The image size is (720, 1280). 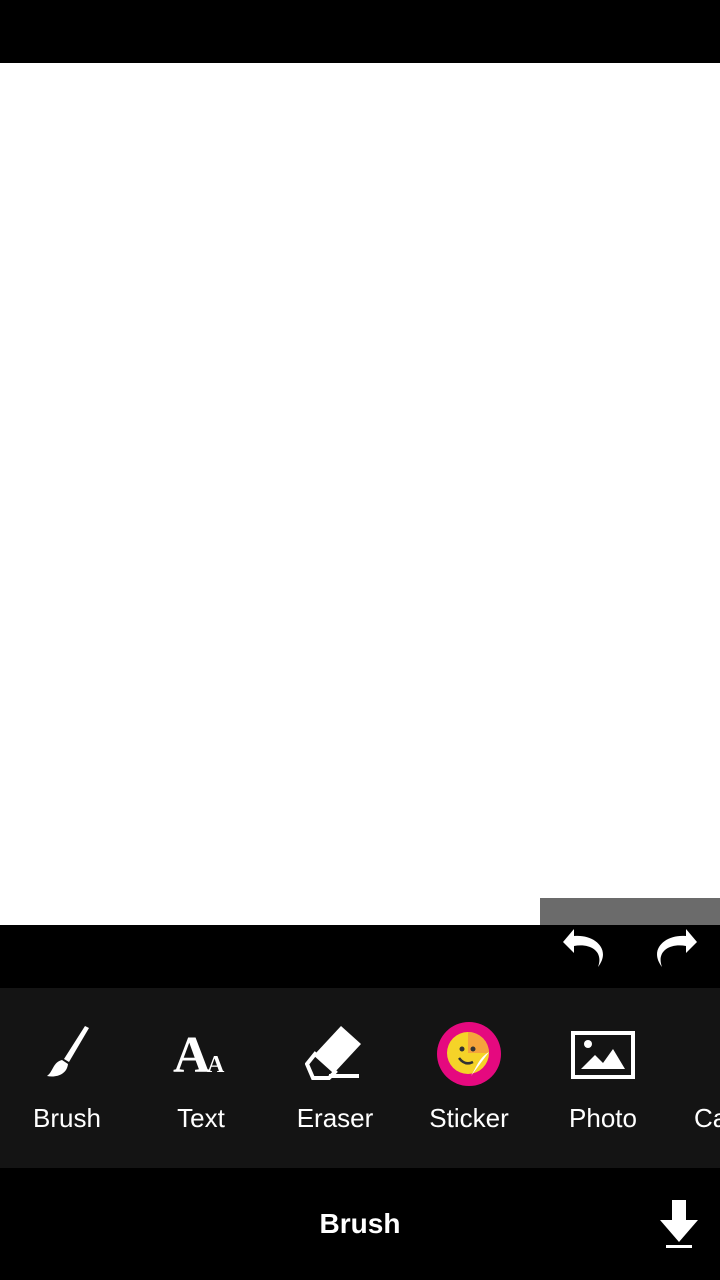 I want to click on redo-icon, so click(x=677, y=948).